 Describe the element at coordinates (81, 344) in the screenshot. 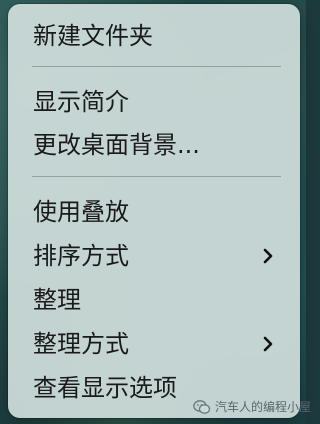

I see `menu-item-label: 整理方式` at that location.